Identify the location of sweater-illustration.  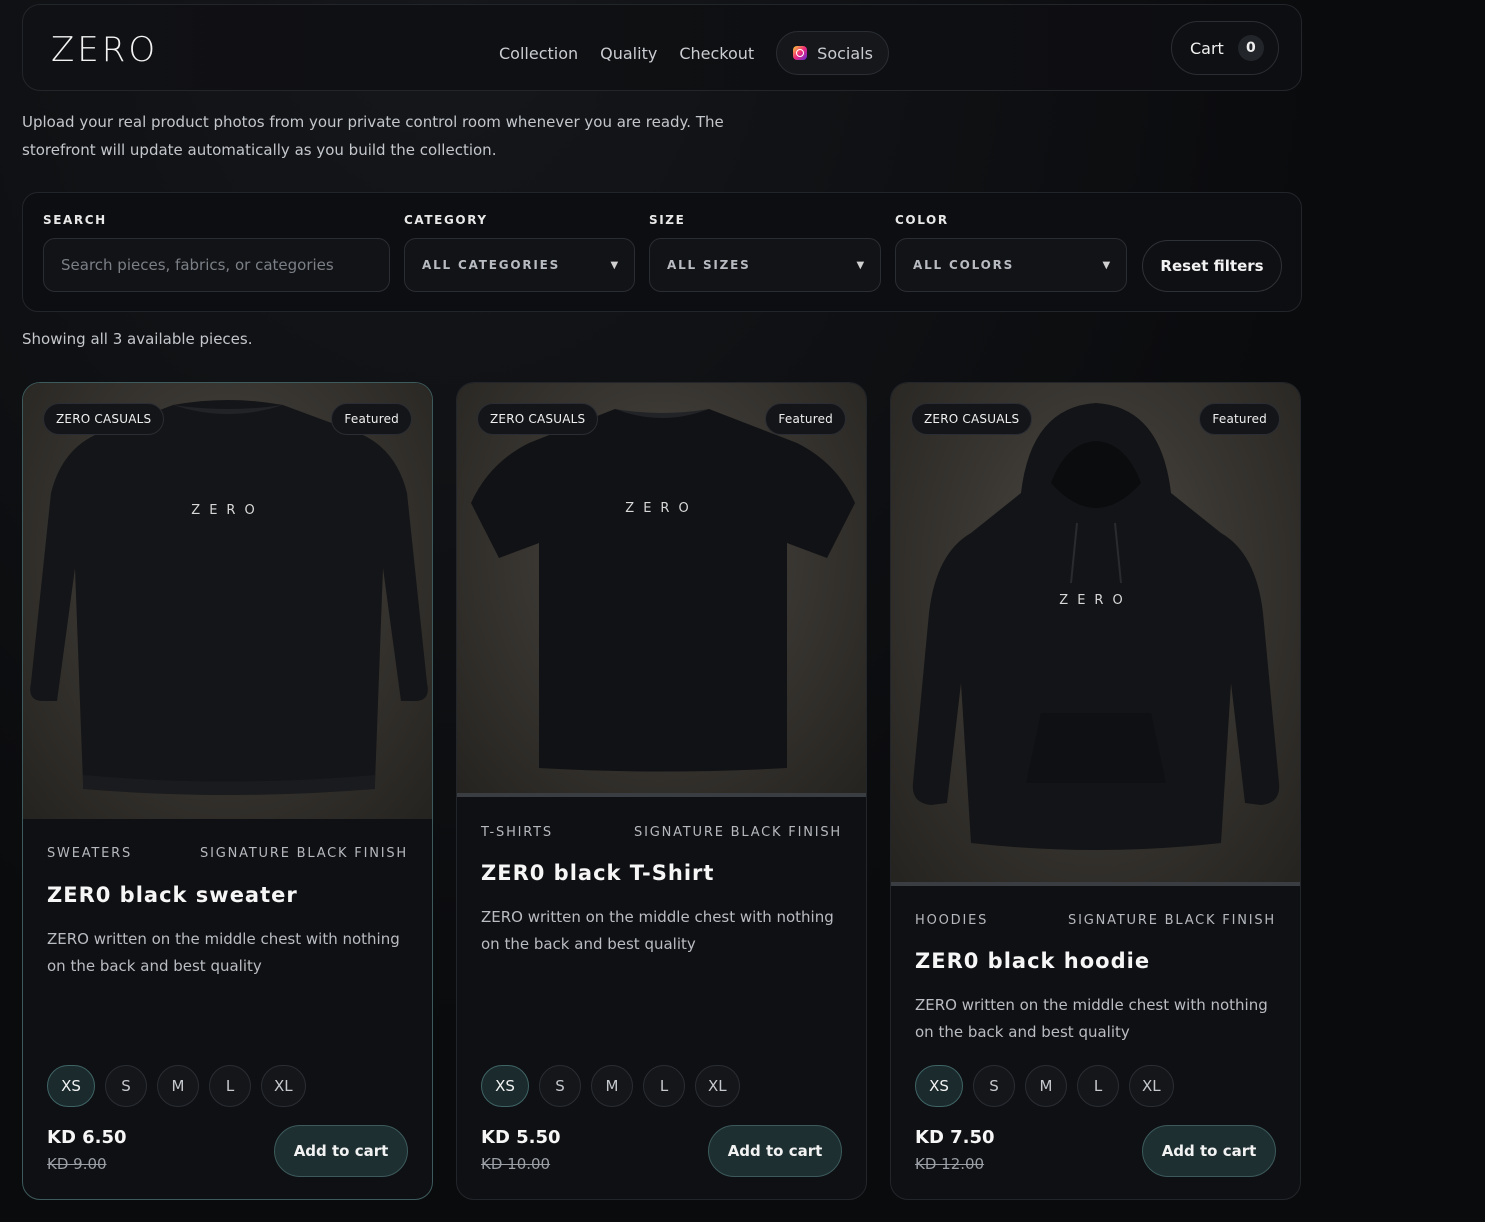
(229, 597).